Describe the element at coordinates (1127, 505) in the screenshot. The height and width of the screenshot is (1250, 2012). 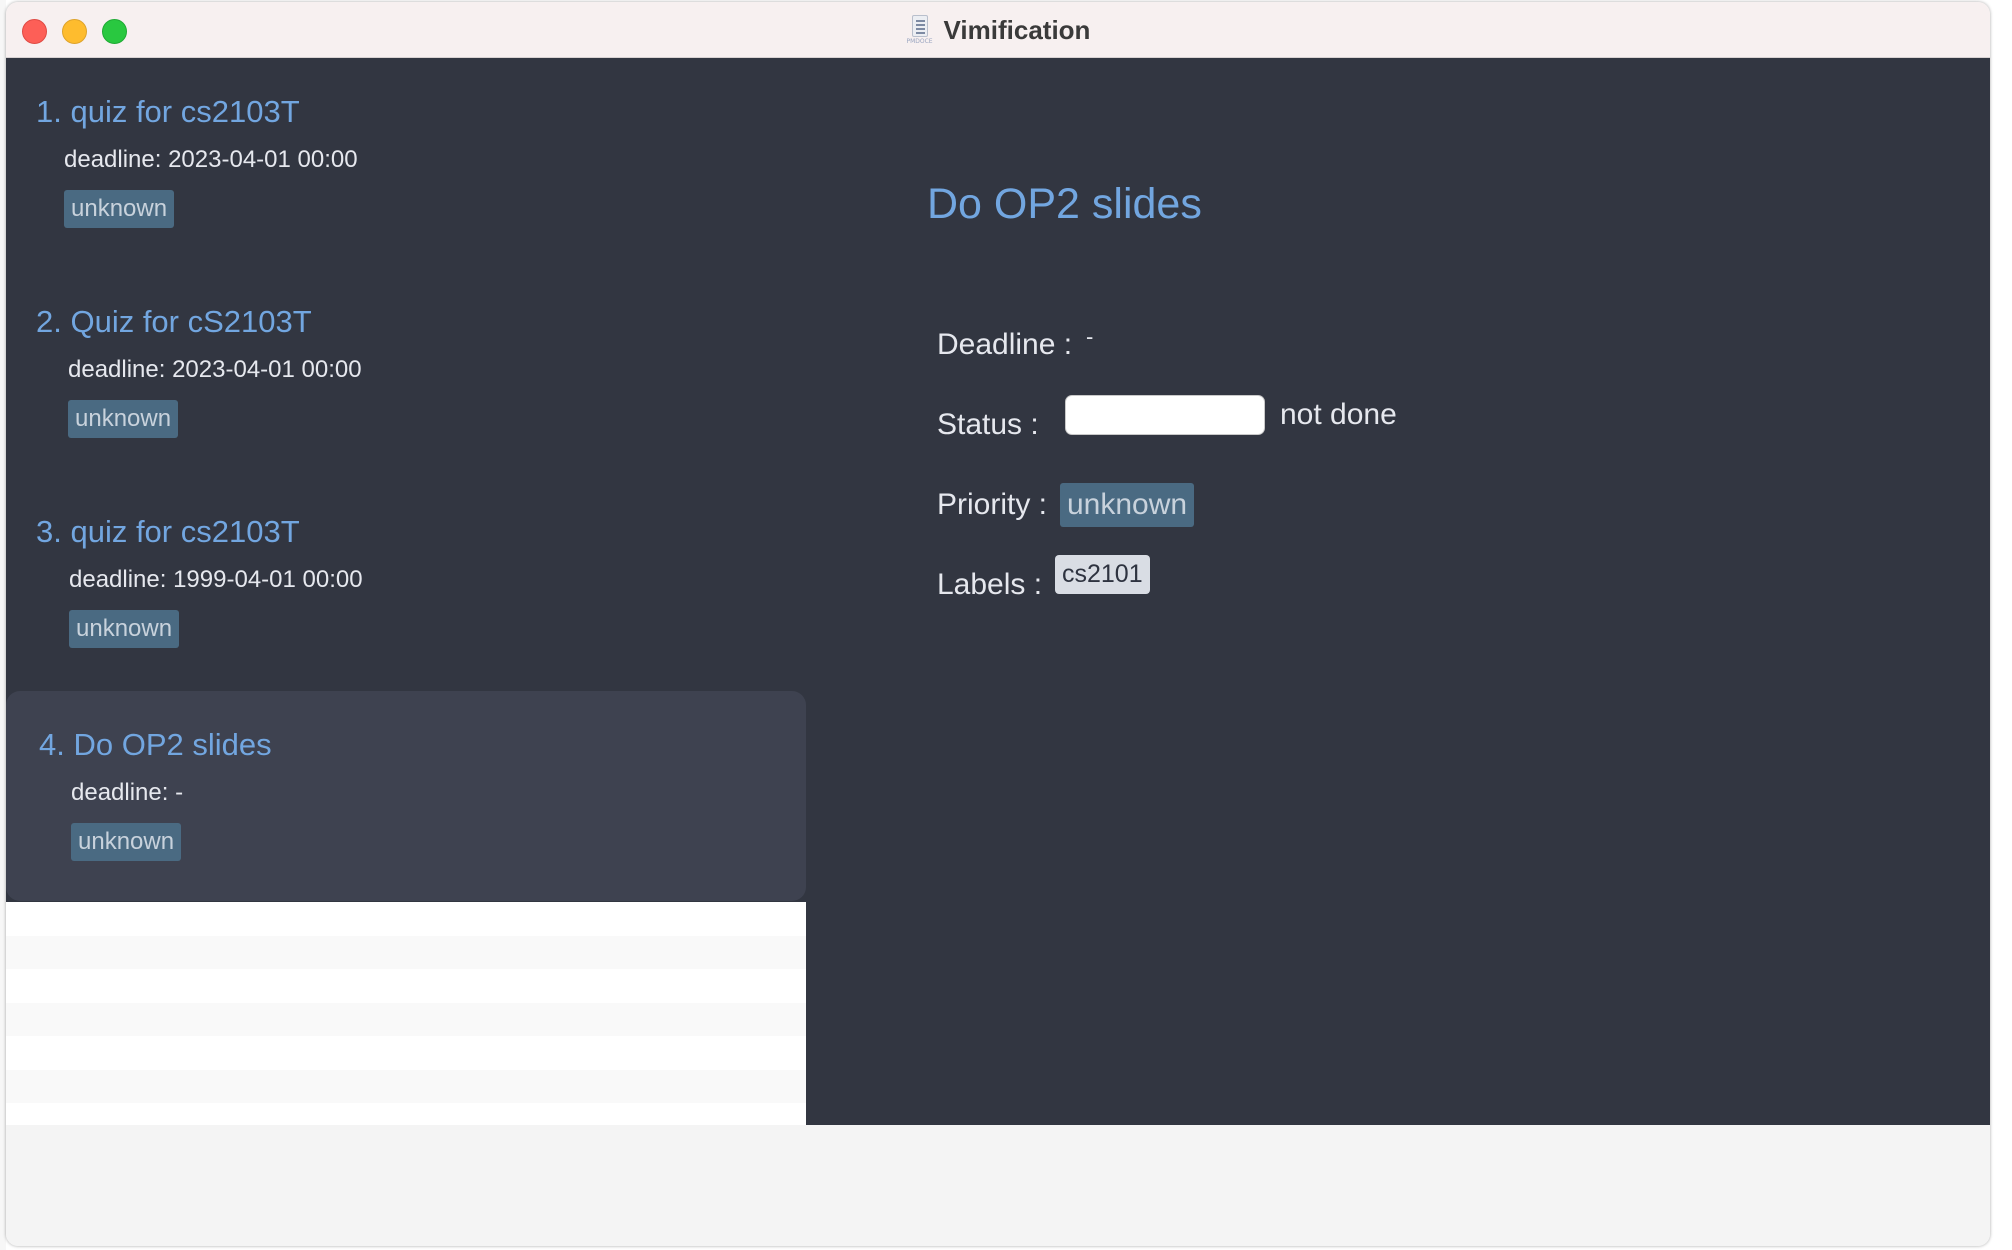
I see `priority-badge: unknown` at that location.